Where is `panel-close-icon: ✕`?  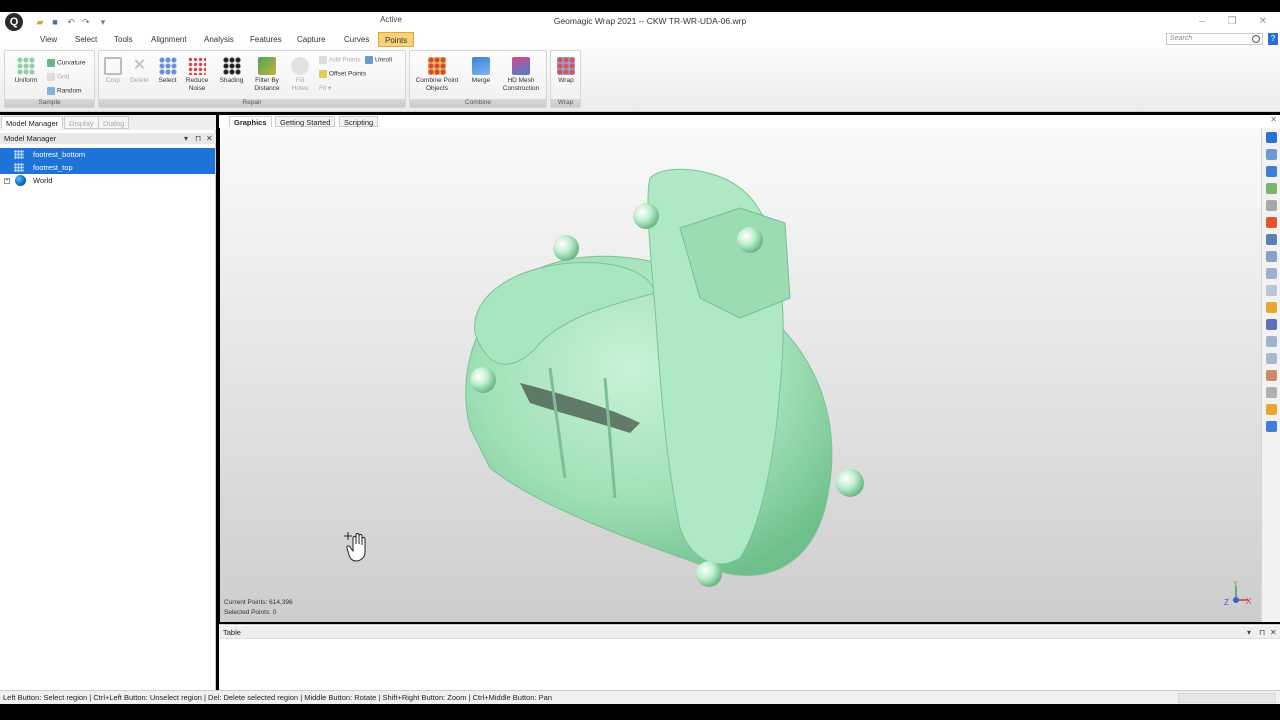
panel-close-icon: ✕ is located at coordinates (209, 138).